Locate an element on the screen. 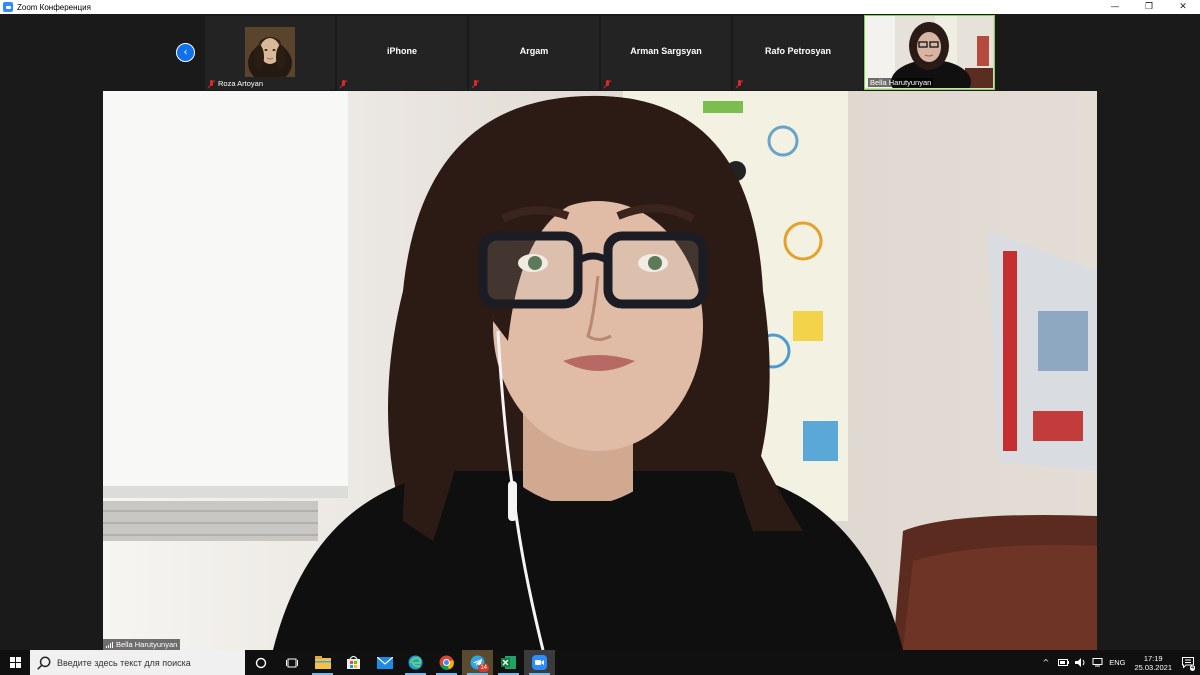  edge-browser-icon is located at coordinates (415, 662).